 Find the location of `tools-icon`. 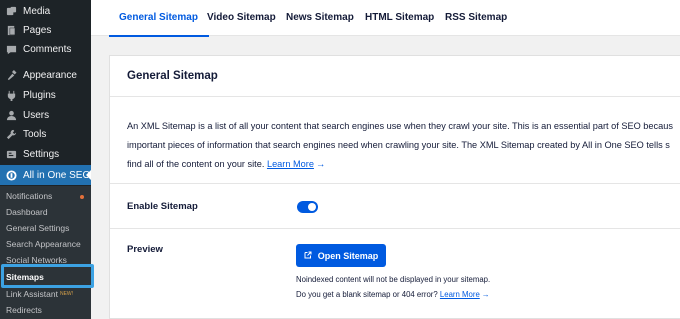

tools-icon is located at coordinates (11, 134).